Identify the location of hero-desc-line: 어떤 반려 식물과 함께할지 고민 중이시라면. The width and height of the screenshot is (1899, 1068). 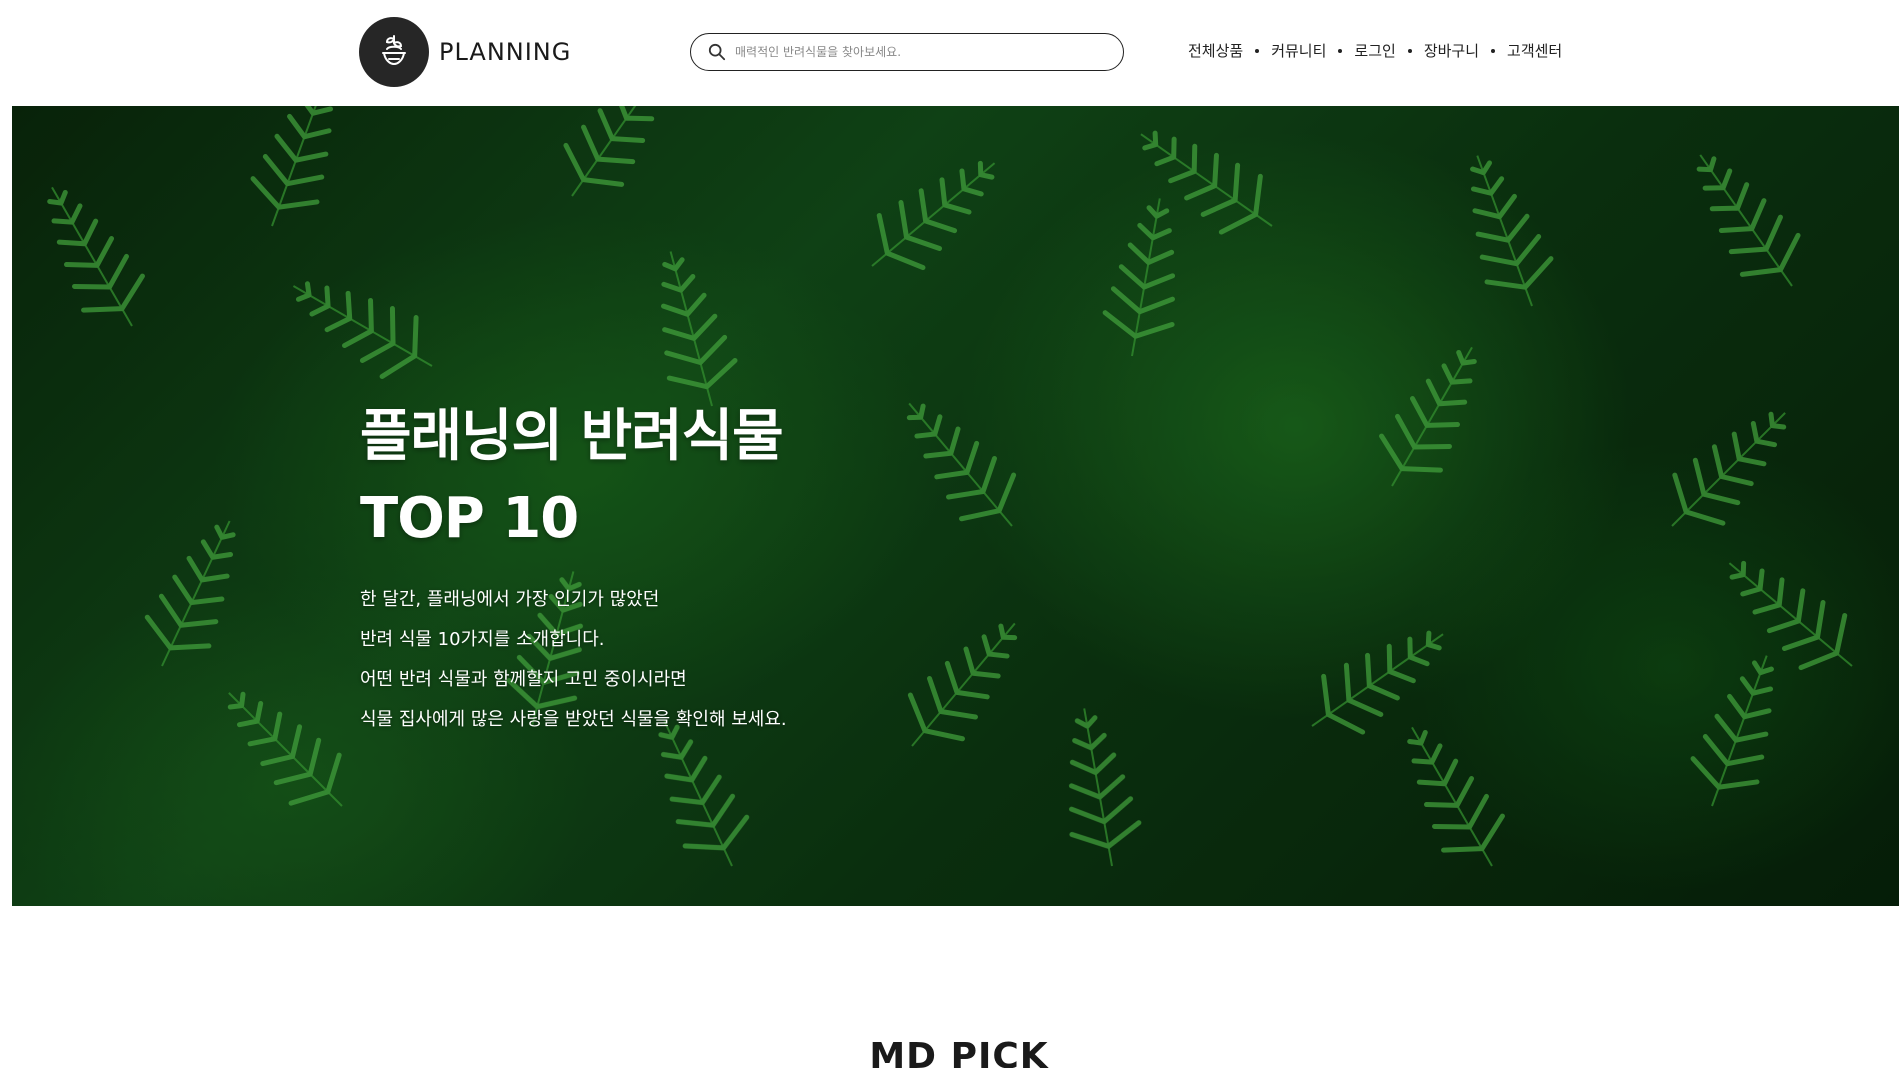
(523, 679).